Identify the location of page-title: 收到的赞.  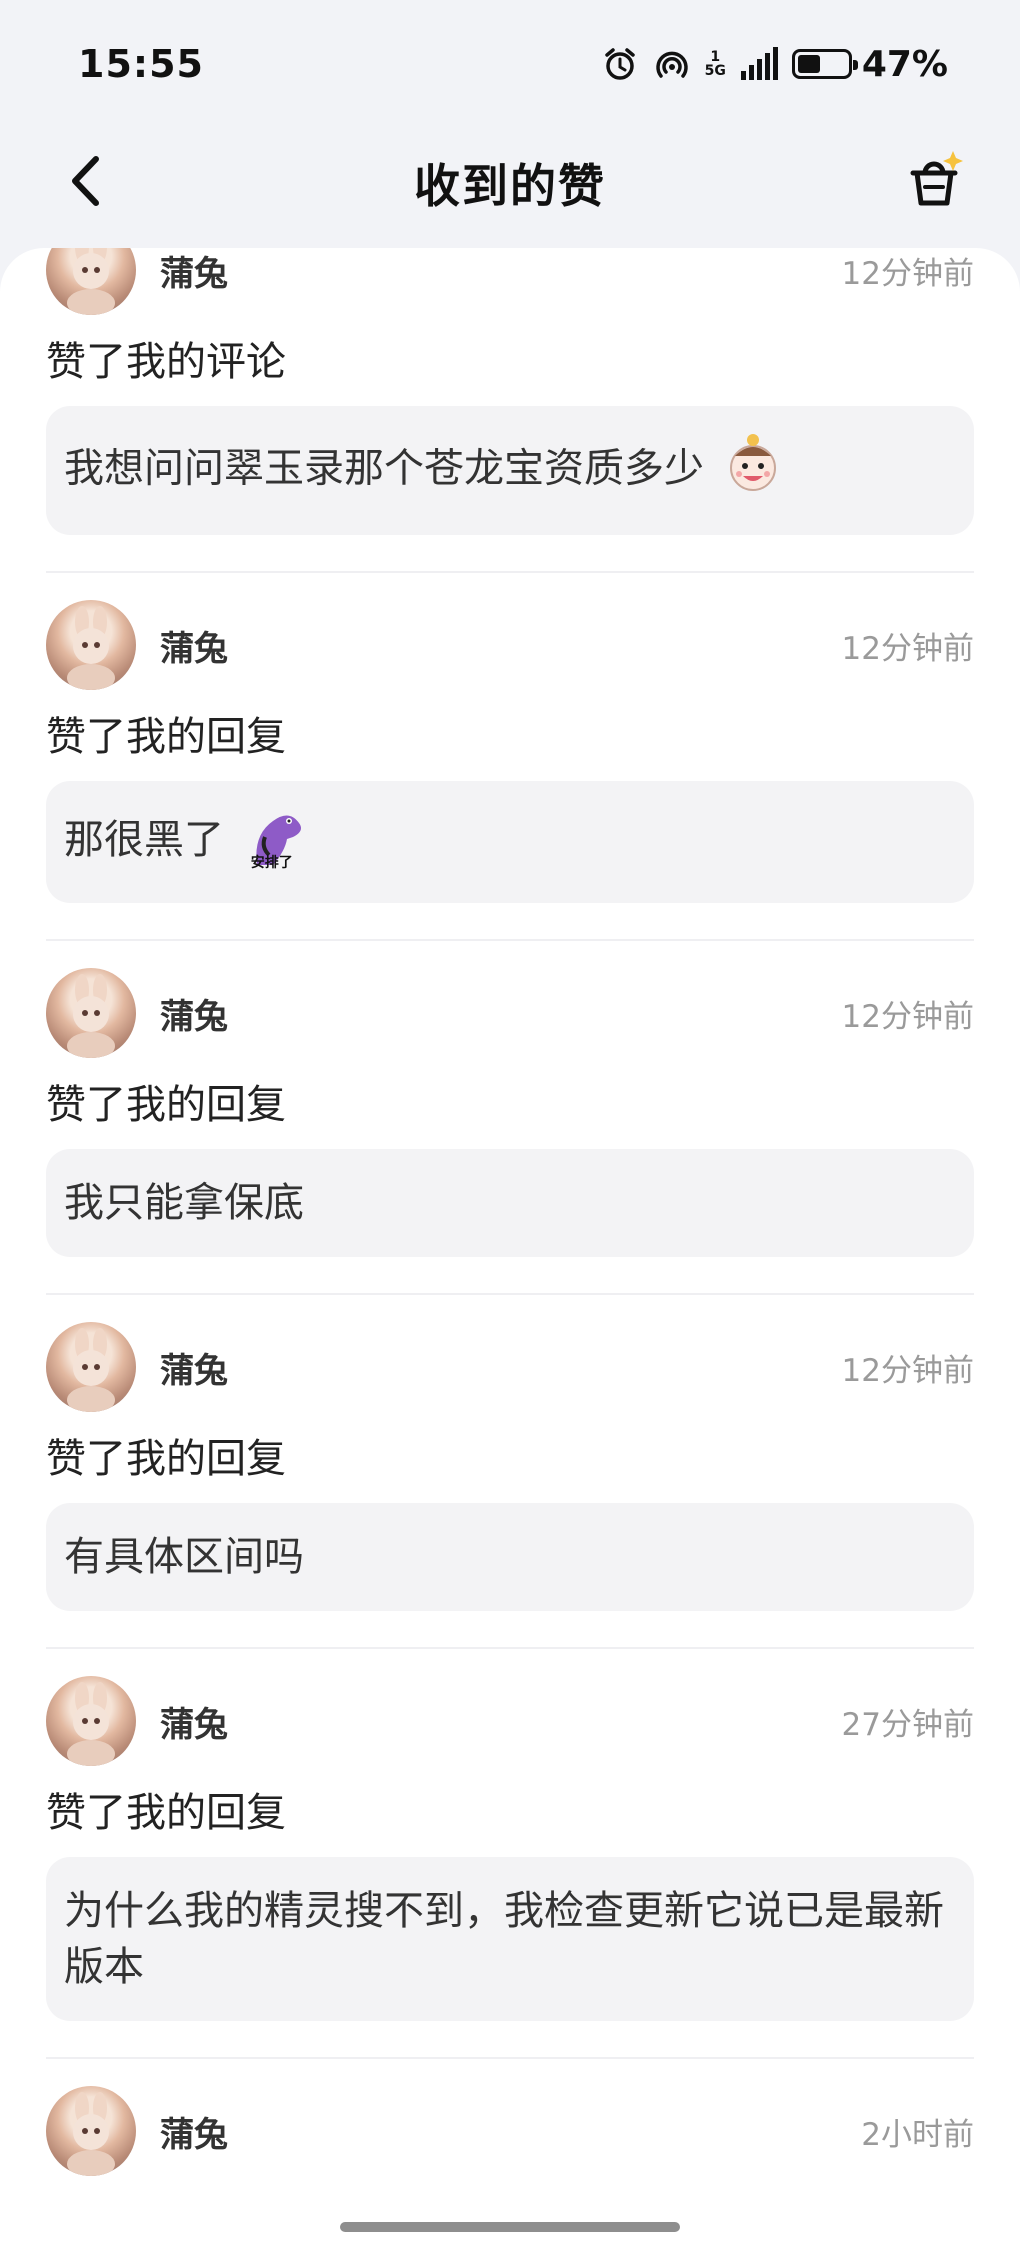
(510, 186).